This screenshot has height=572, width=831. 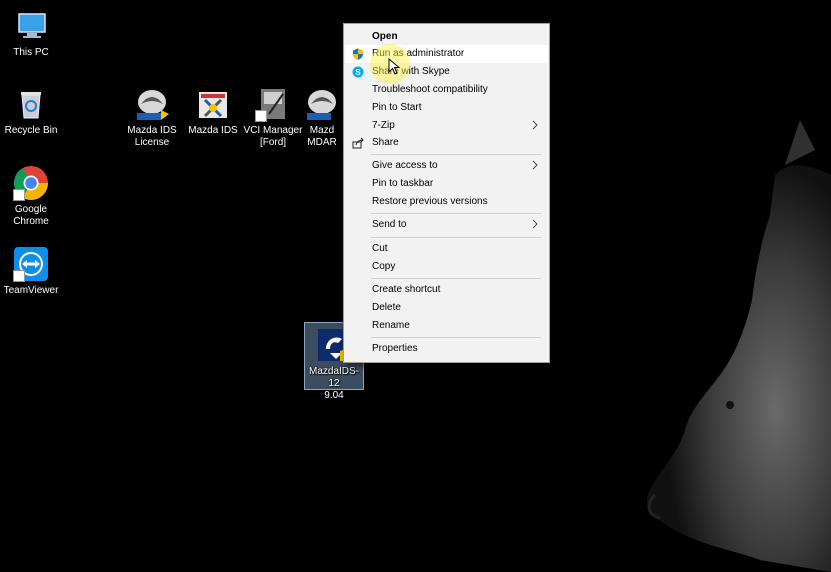 I want to click on desktop-icon-mazda-mdars: Mazd MDAR, so click(x=322, y=117).